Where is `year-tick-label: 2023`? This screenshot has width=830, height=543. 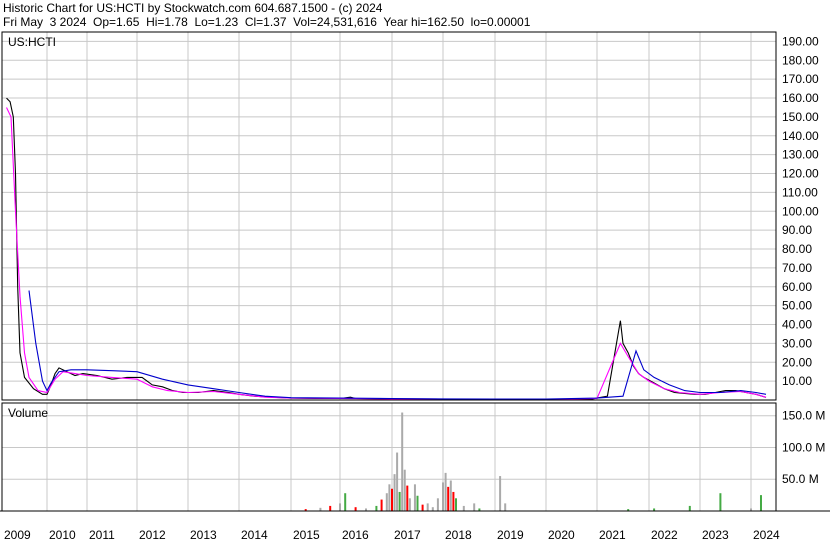
year-tick-label: 2023 is located at coordinates (715, 535).